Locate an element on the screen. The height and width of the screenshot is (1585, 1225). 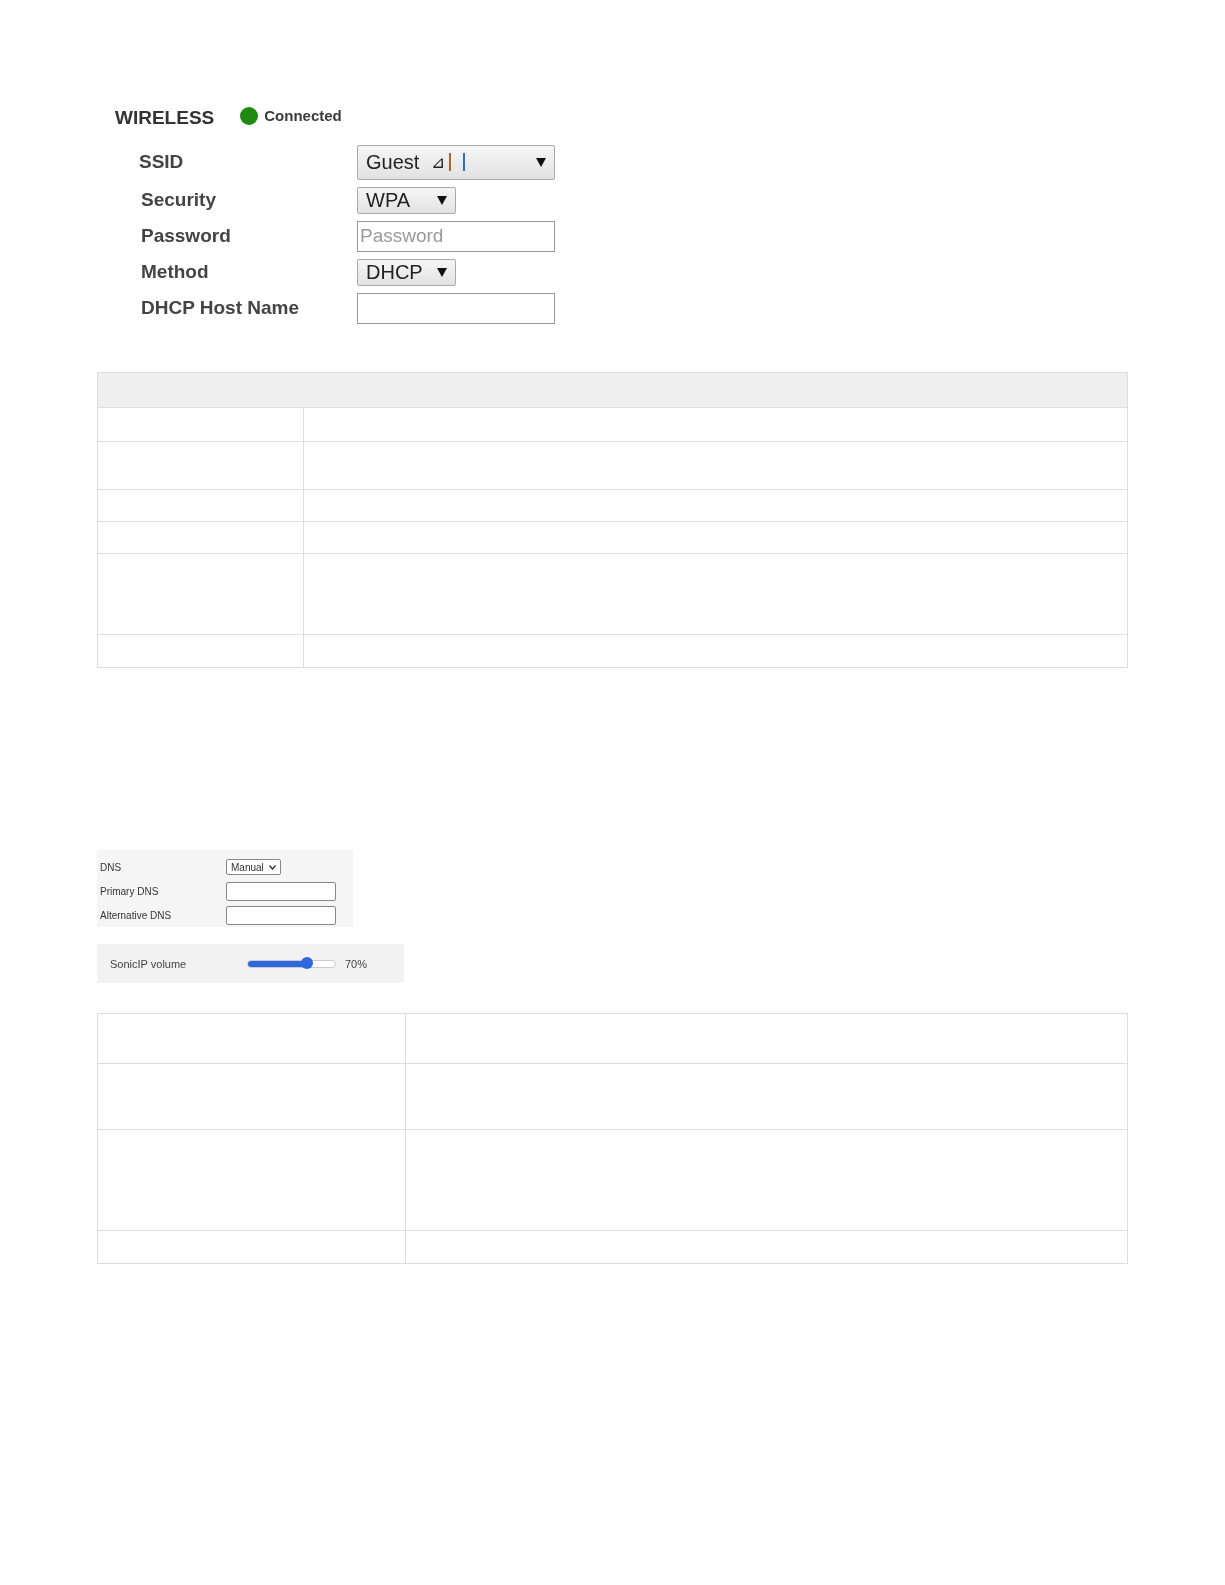
volume-reading: 70% is located at coordinates (356, 963).